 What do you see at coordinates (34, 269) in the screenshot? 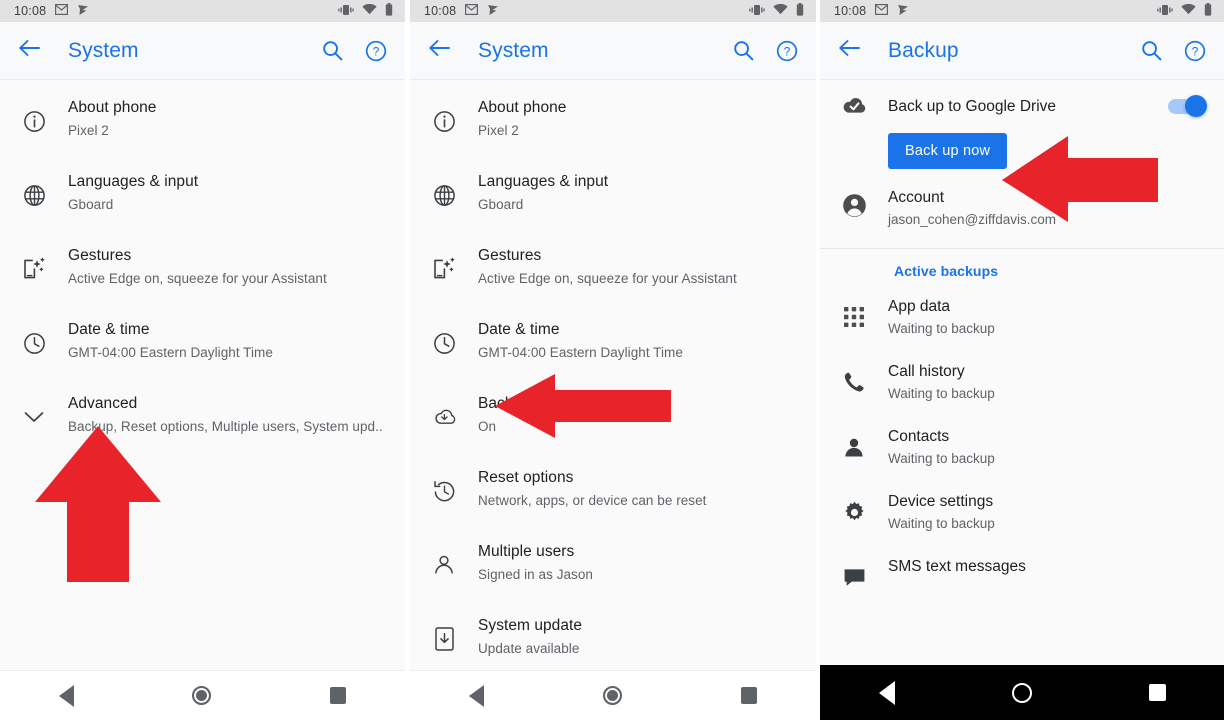
I see `gestures-icon` at bounding box center [34, 269].